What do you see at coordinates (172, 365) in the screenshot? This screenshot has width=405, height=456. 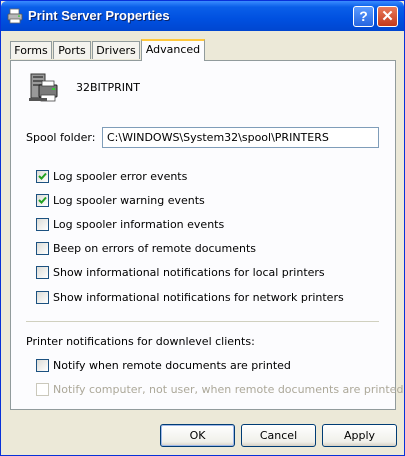 I see `checkbox-label: Notify when remote documents are printed` at bounding box center [172, 365].